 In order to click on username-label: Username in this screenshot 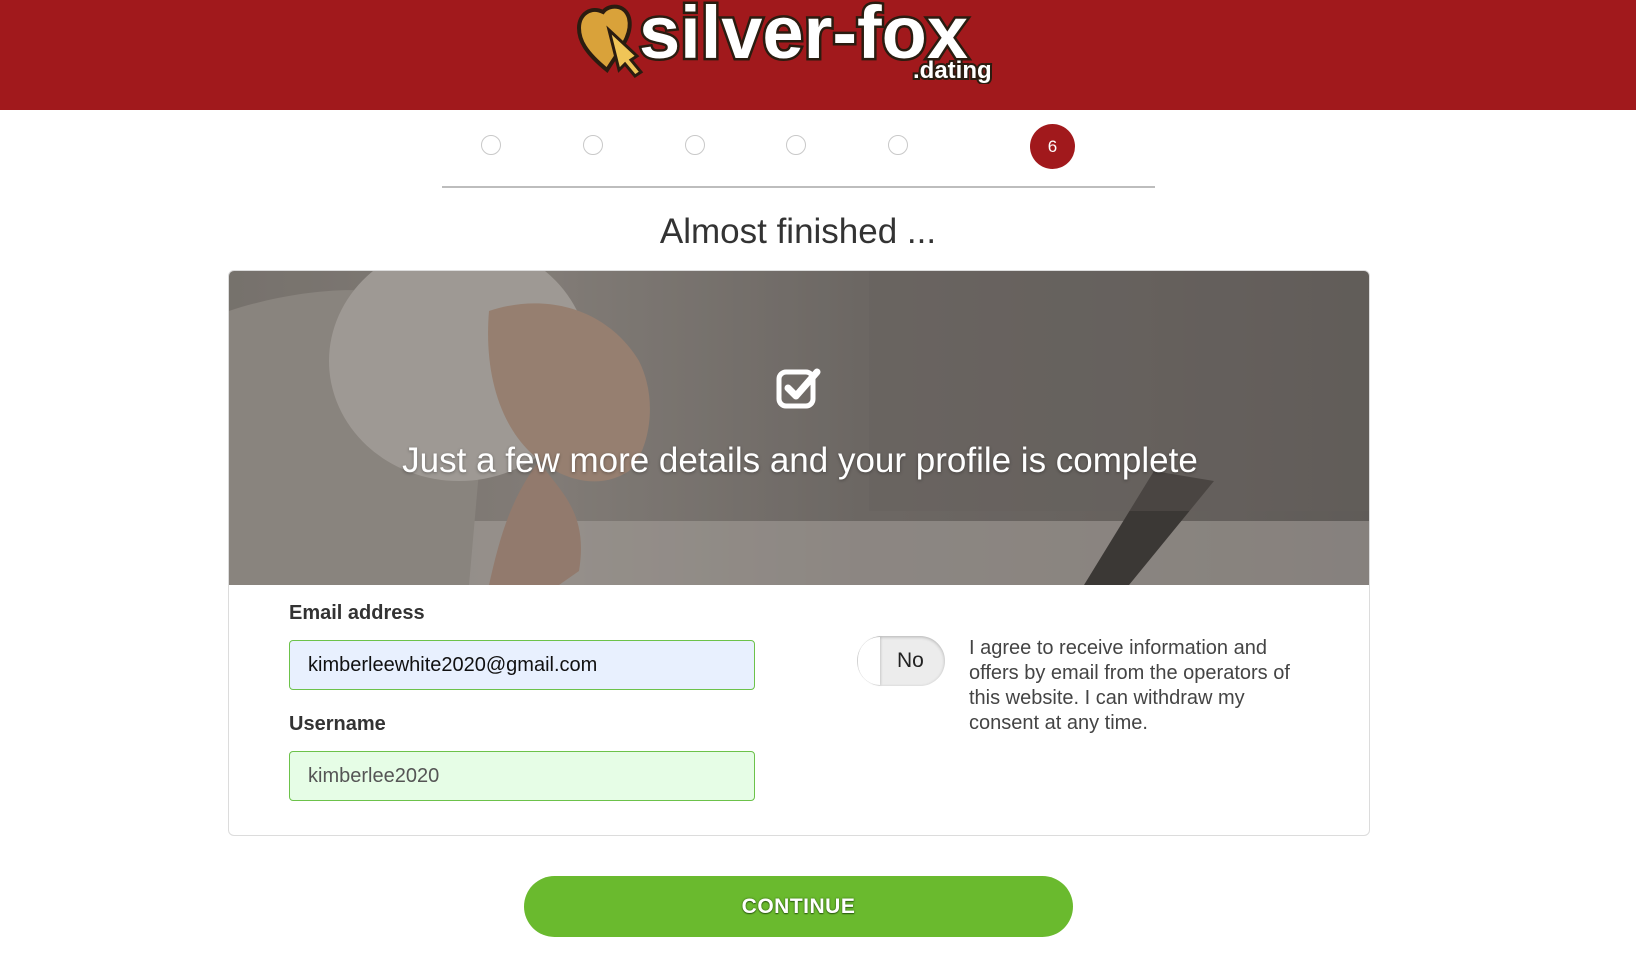, I will do `click(337, 724)`.